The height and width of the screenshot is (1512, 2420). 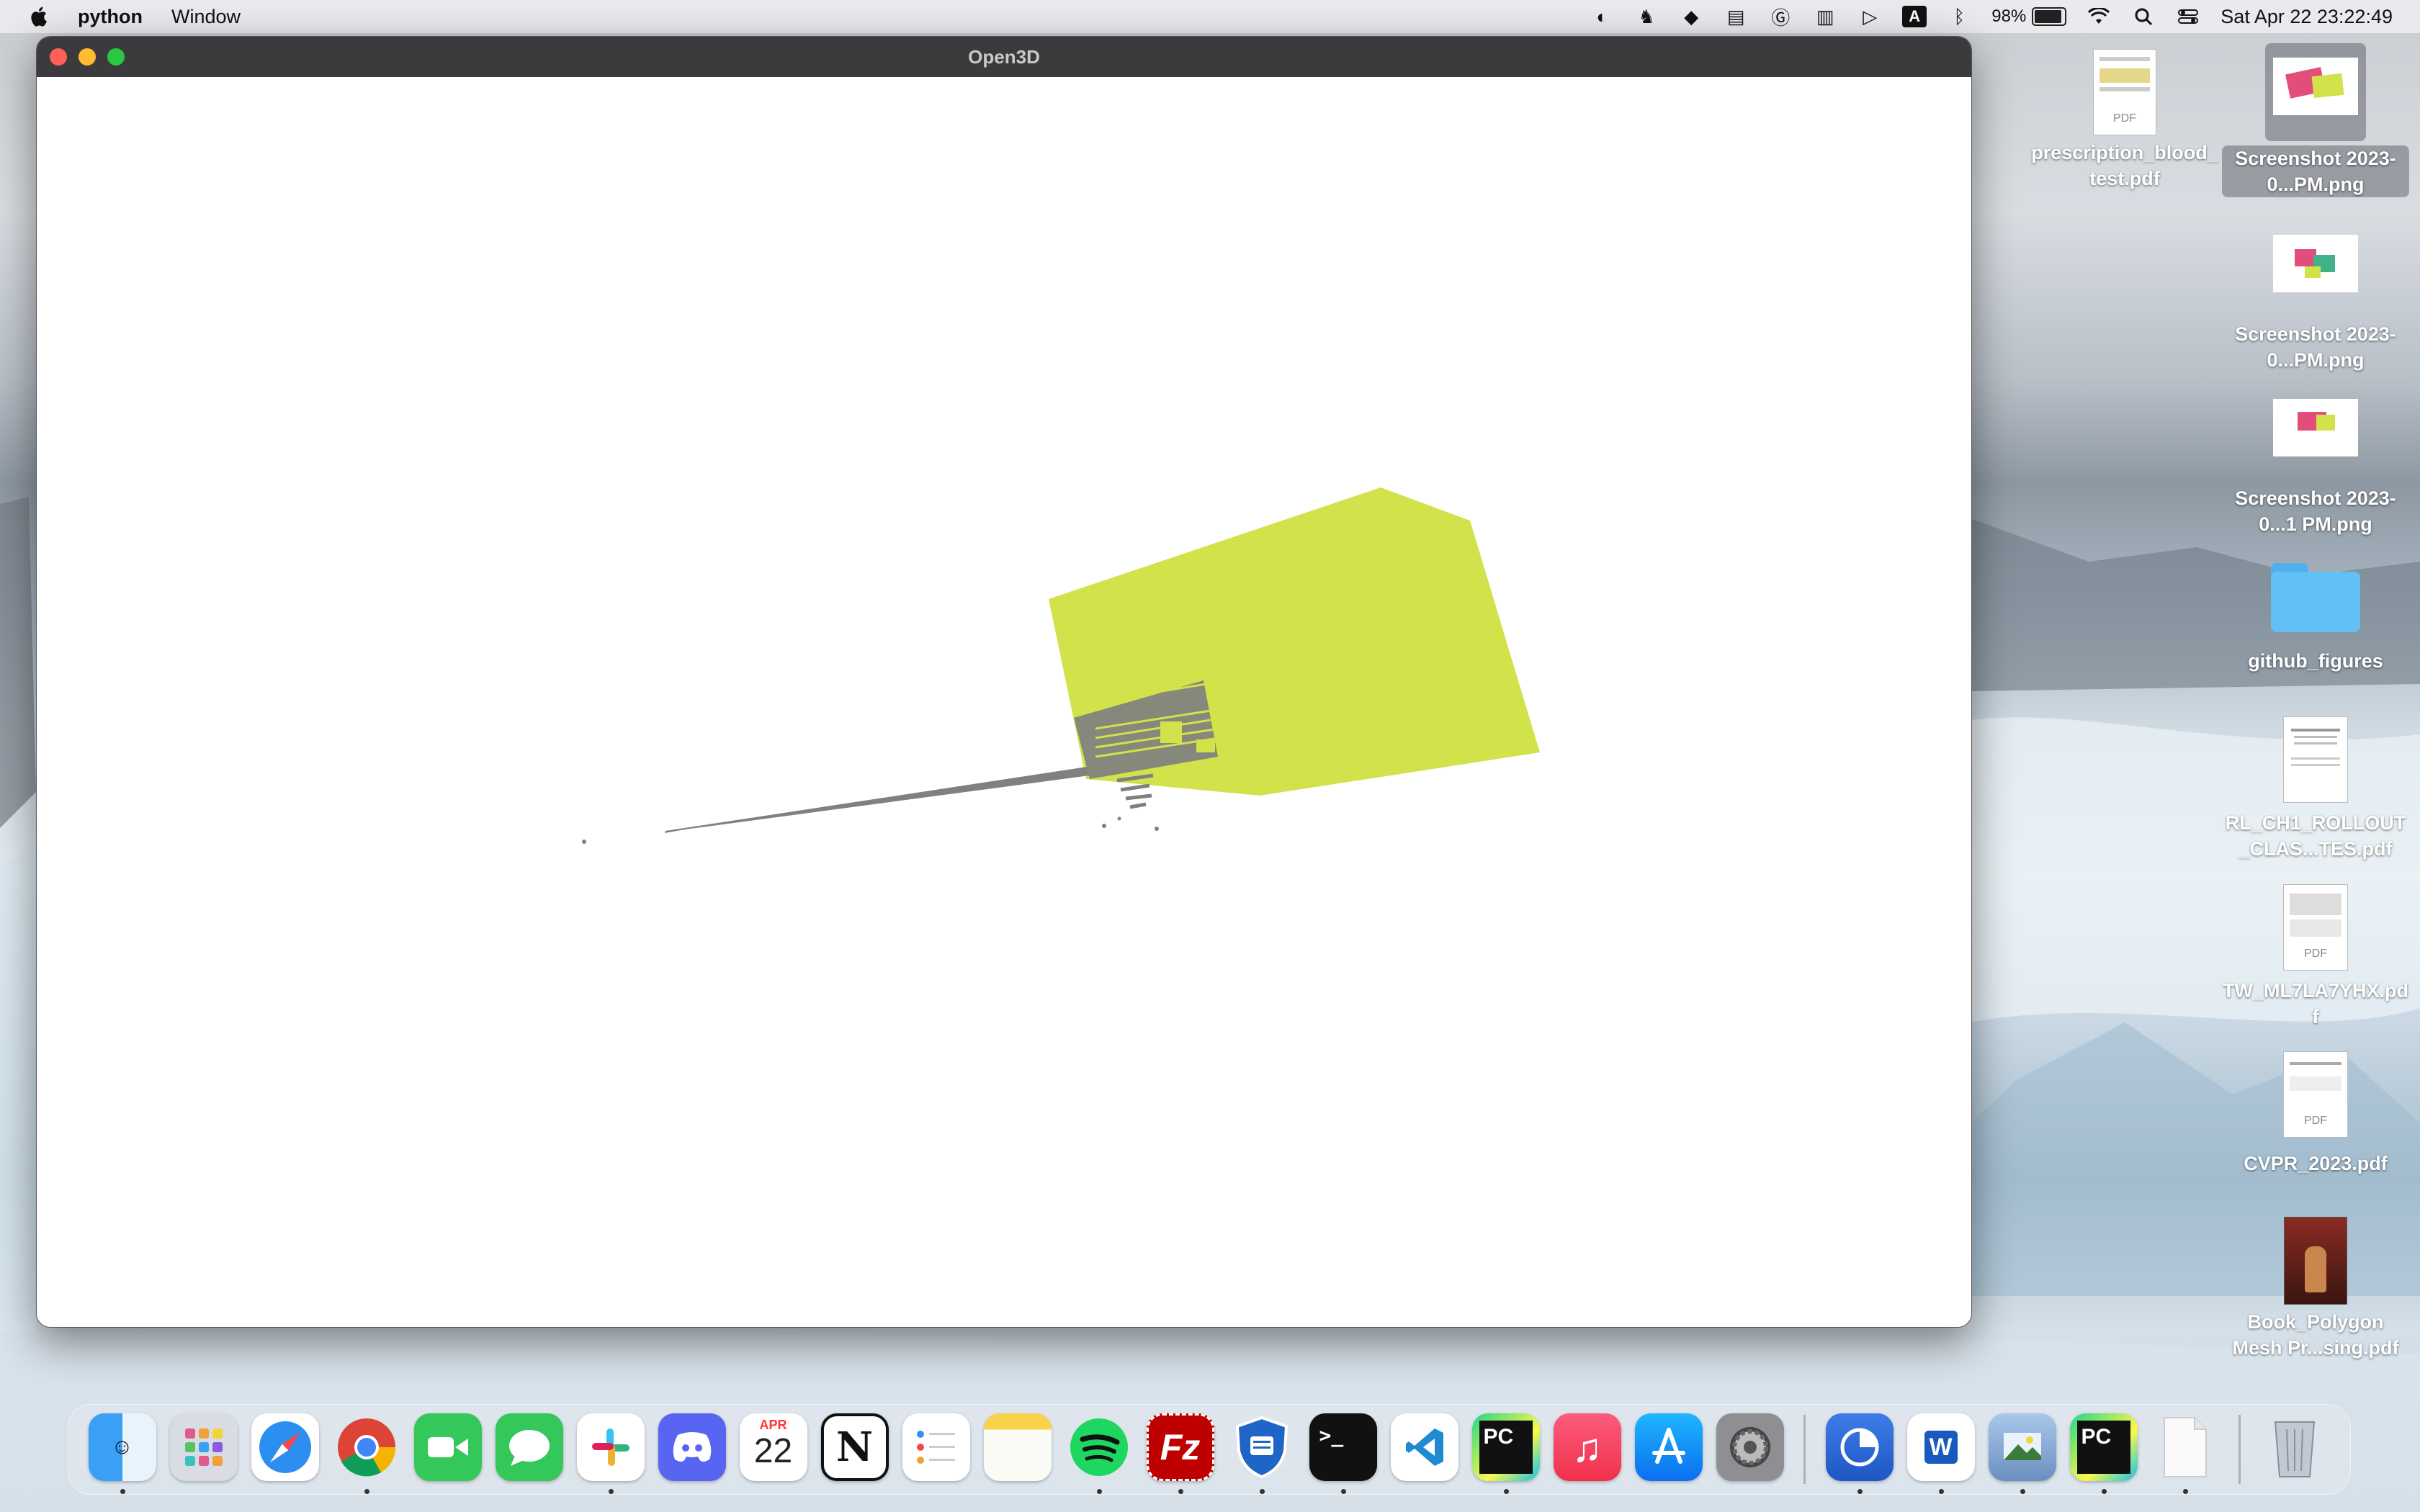 What do you see at coordinates (2316, 1163) in the screenshot?
I see `desktop-file-label: CVPR_2023.pdf` at bounding box center [2316, 1163].